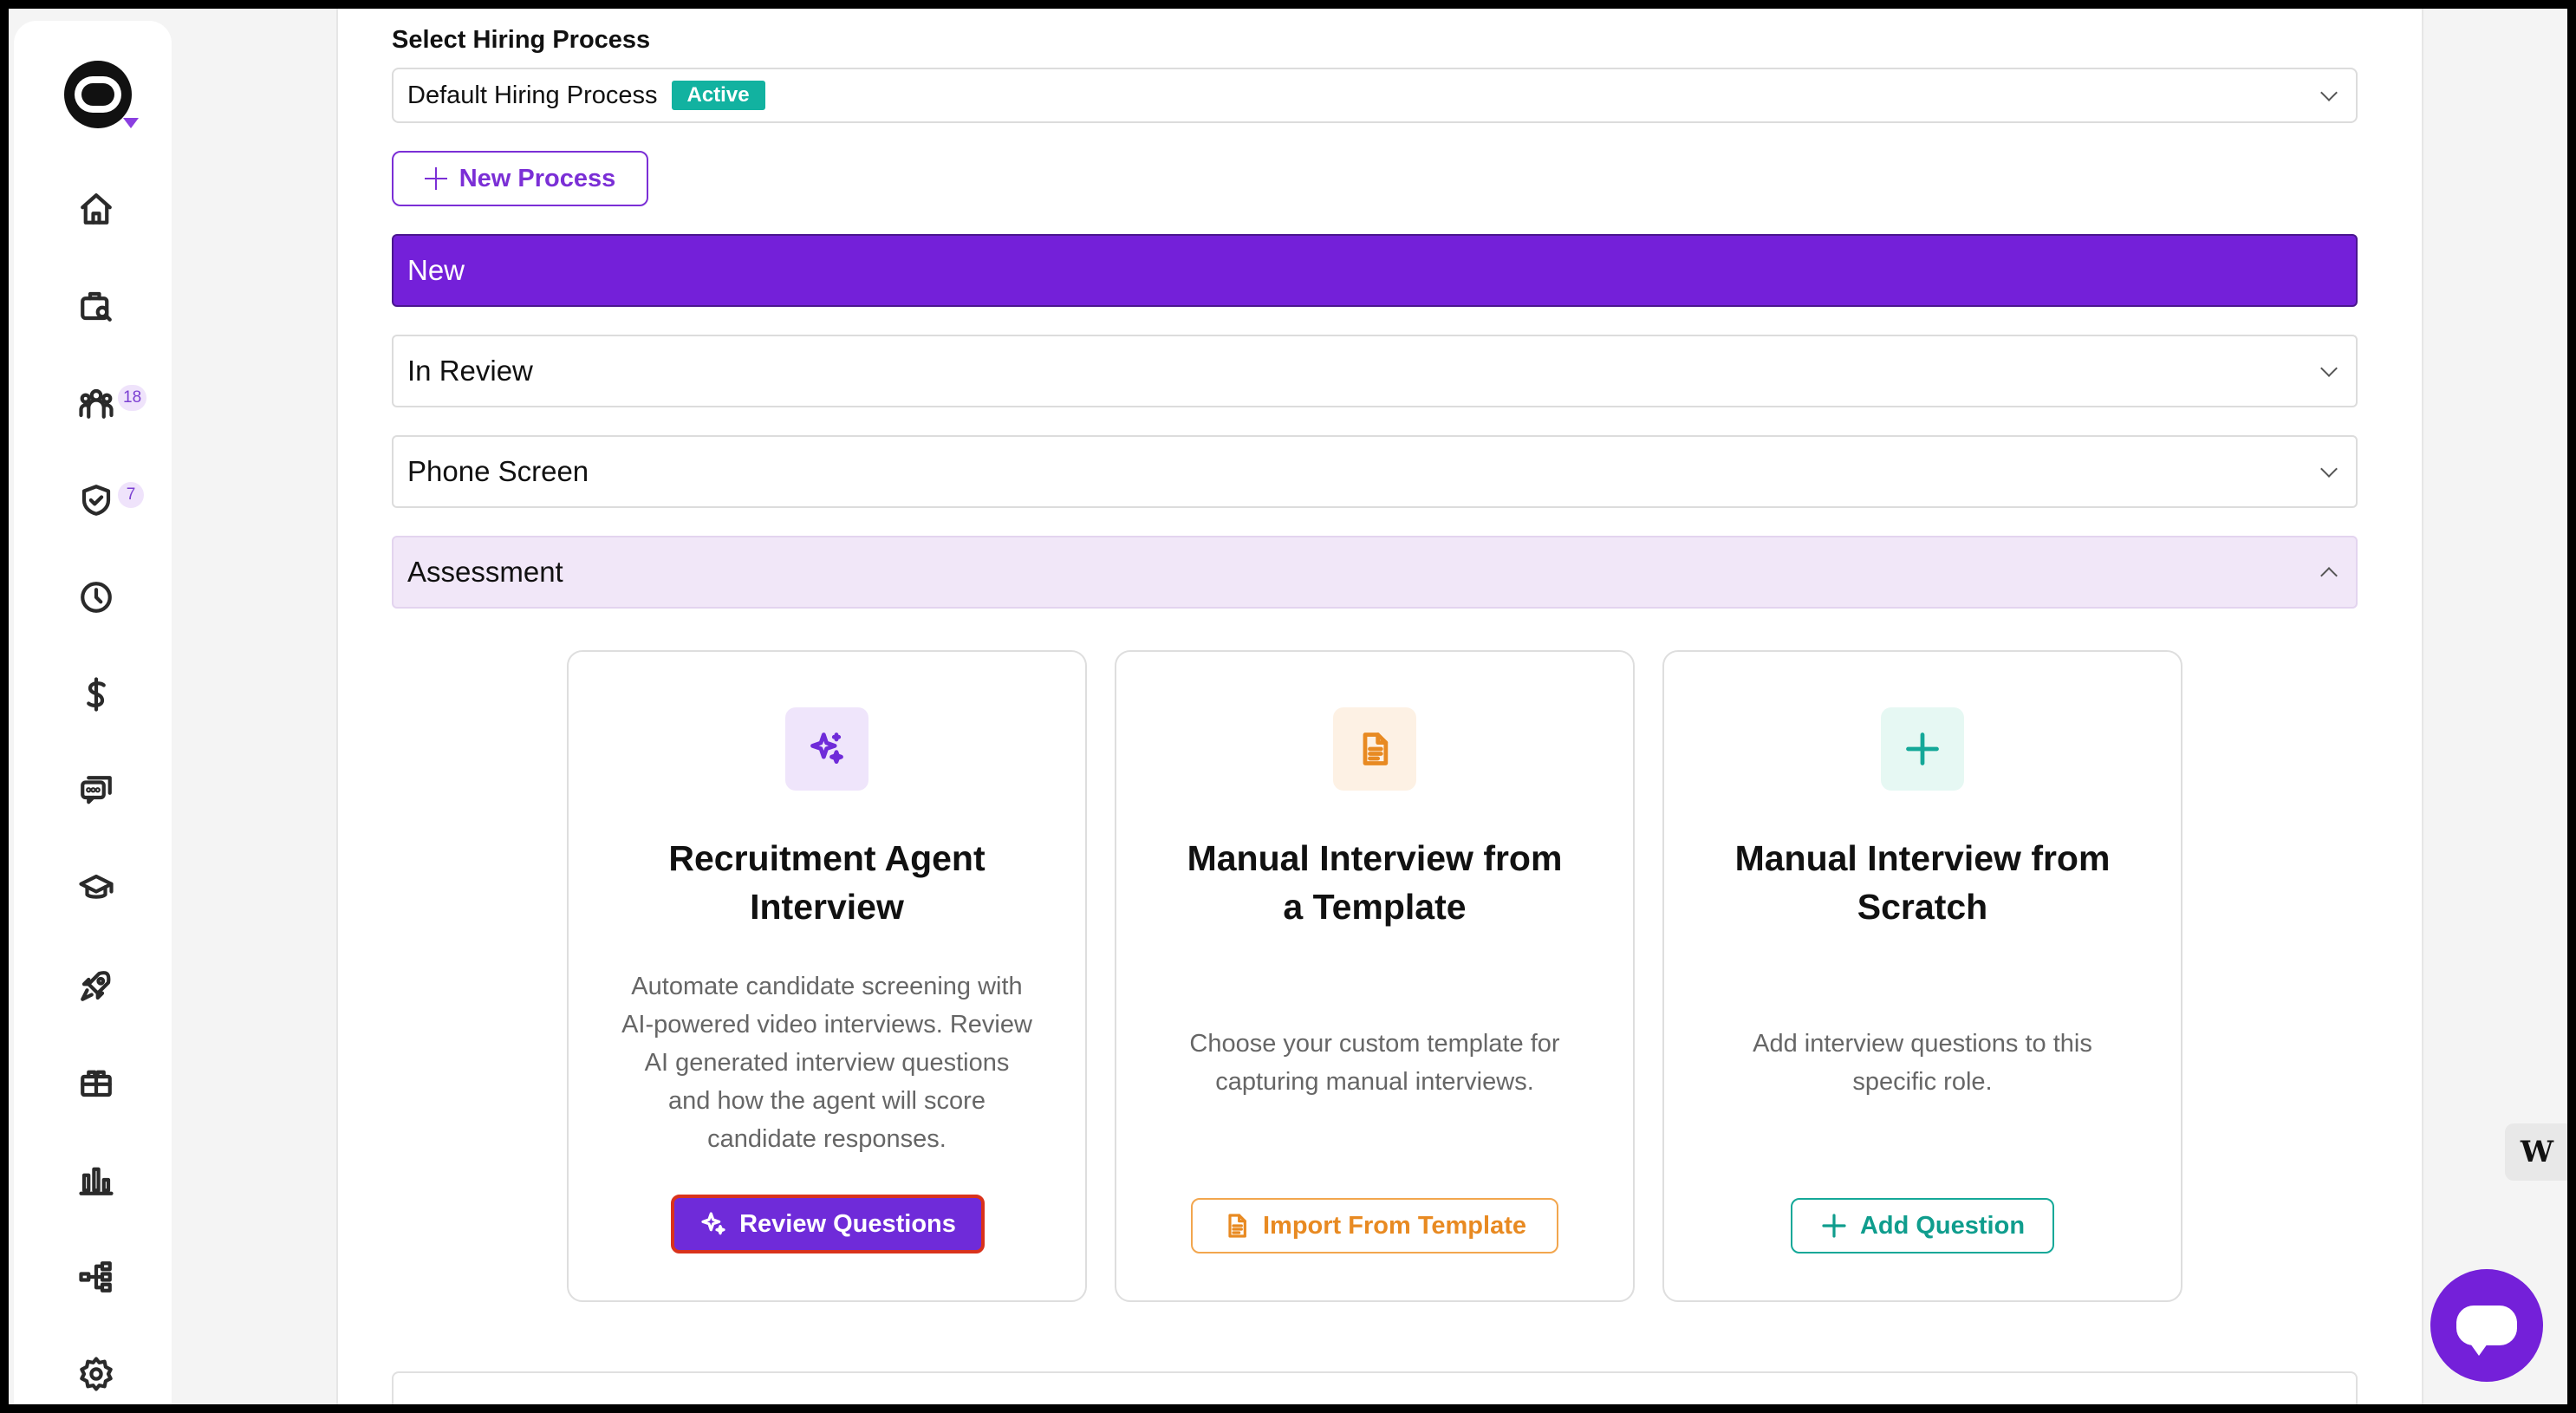 The height and width of the screenshot is (1413, 2576). What do you see at coordinates (1375, 471) in the screenshot?
I see `stage-phone-screen: Phone Screen` at bounding box center [1375, 471].